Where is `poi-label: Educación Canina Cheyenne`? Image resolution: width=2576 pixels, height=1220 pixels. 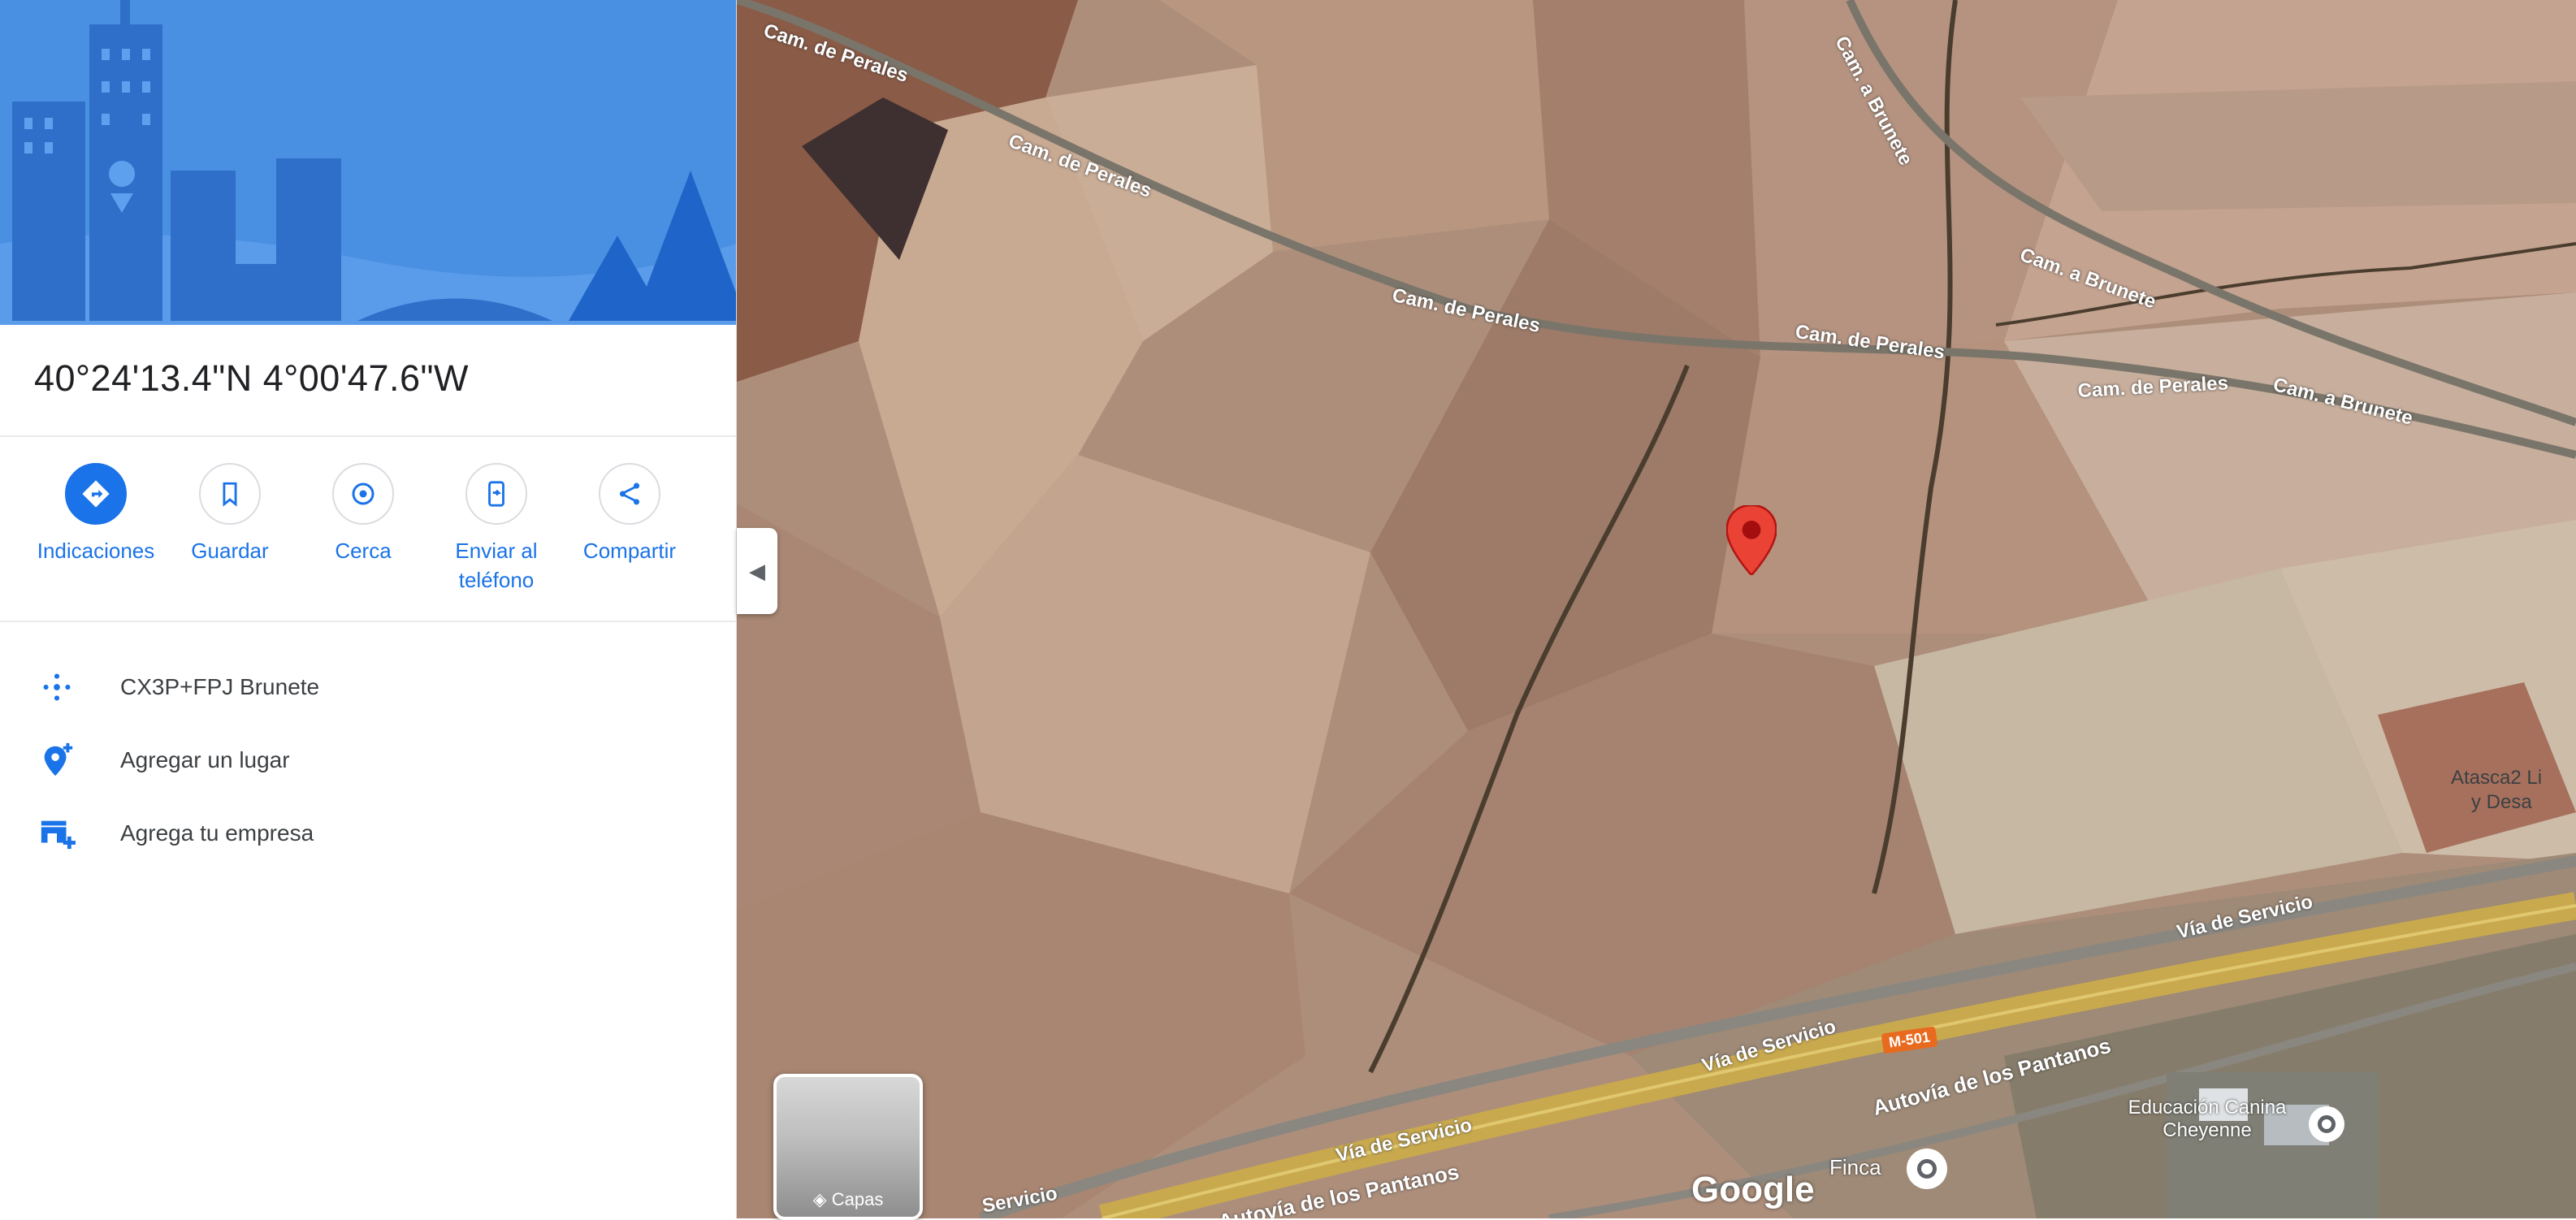
poi-label: Educación Canina Cheyenne is located at coordinates (2207, 1119).